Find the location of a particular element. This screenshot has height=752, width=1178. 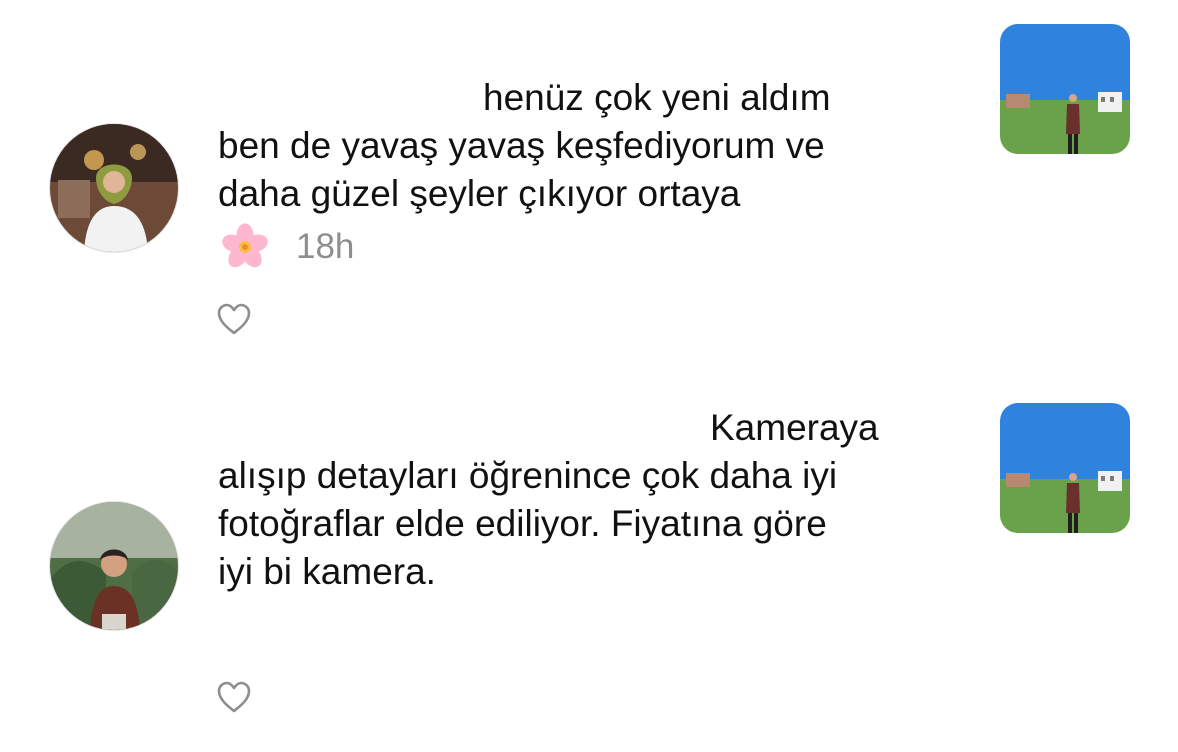

comment-meta: 18h is located at coordinates (598, 247).